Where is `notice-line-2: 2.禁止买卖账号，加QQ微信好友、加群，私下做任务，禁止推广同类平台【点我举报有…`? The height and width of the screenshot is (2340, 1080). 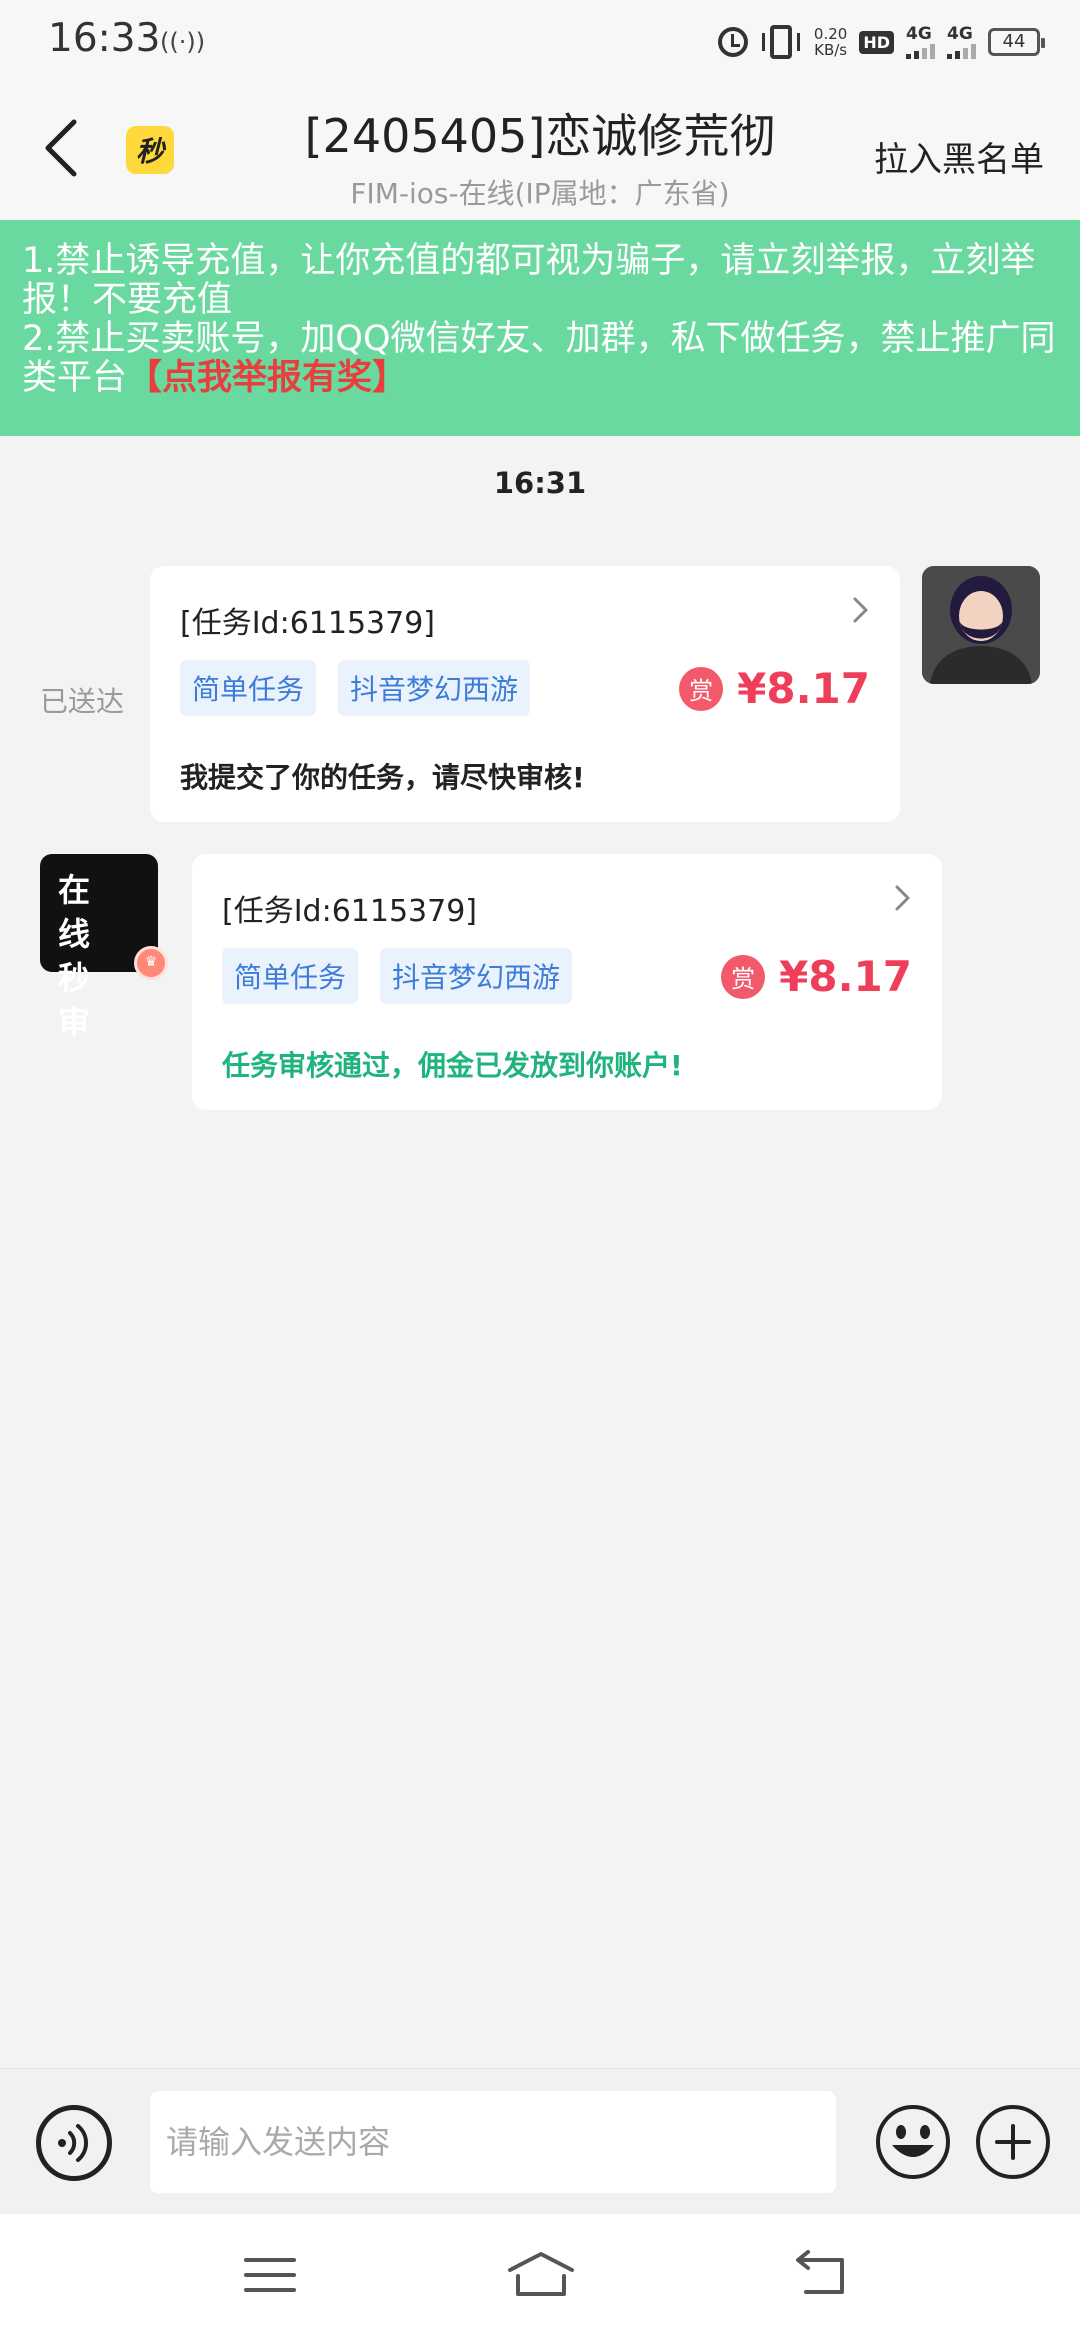
notice-line-2: 2.禁止买卖账号，加QQ微信好友、加群，私下做任务，禁止推广同类平台【点我举报有… is located at coordinates (541, 359).